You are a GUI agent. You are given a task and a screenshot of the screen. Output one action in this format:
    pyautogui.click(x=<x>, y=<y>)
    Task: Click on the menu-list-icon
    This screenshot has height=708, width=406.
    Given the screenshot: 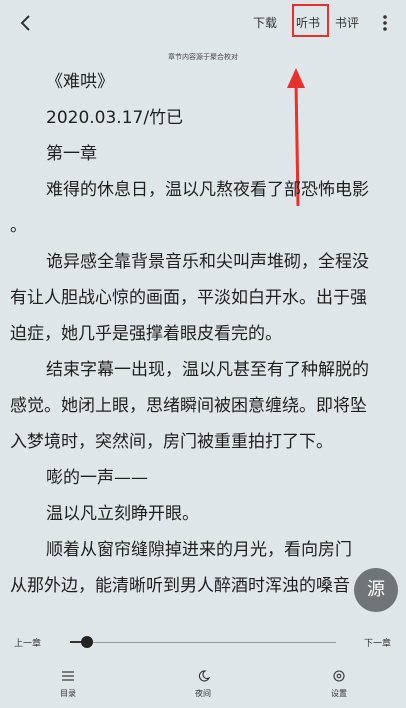 What is the action you would take?
    pyautogui.click(x=68, y=676)
    